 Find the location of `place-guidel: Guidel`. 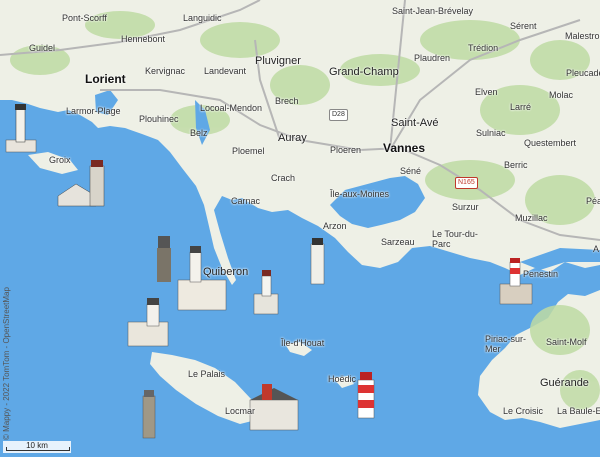

place-guidel: Guidel is located at coordinates (42, 48).